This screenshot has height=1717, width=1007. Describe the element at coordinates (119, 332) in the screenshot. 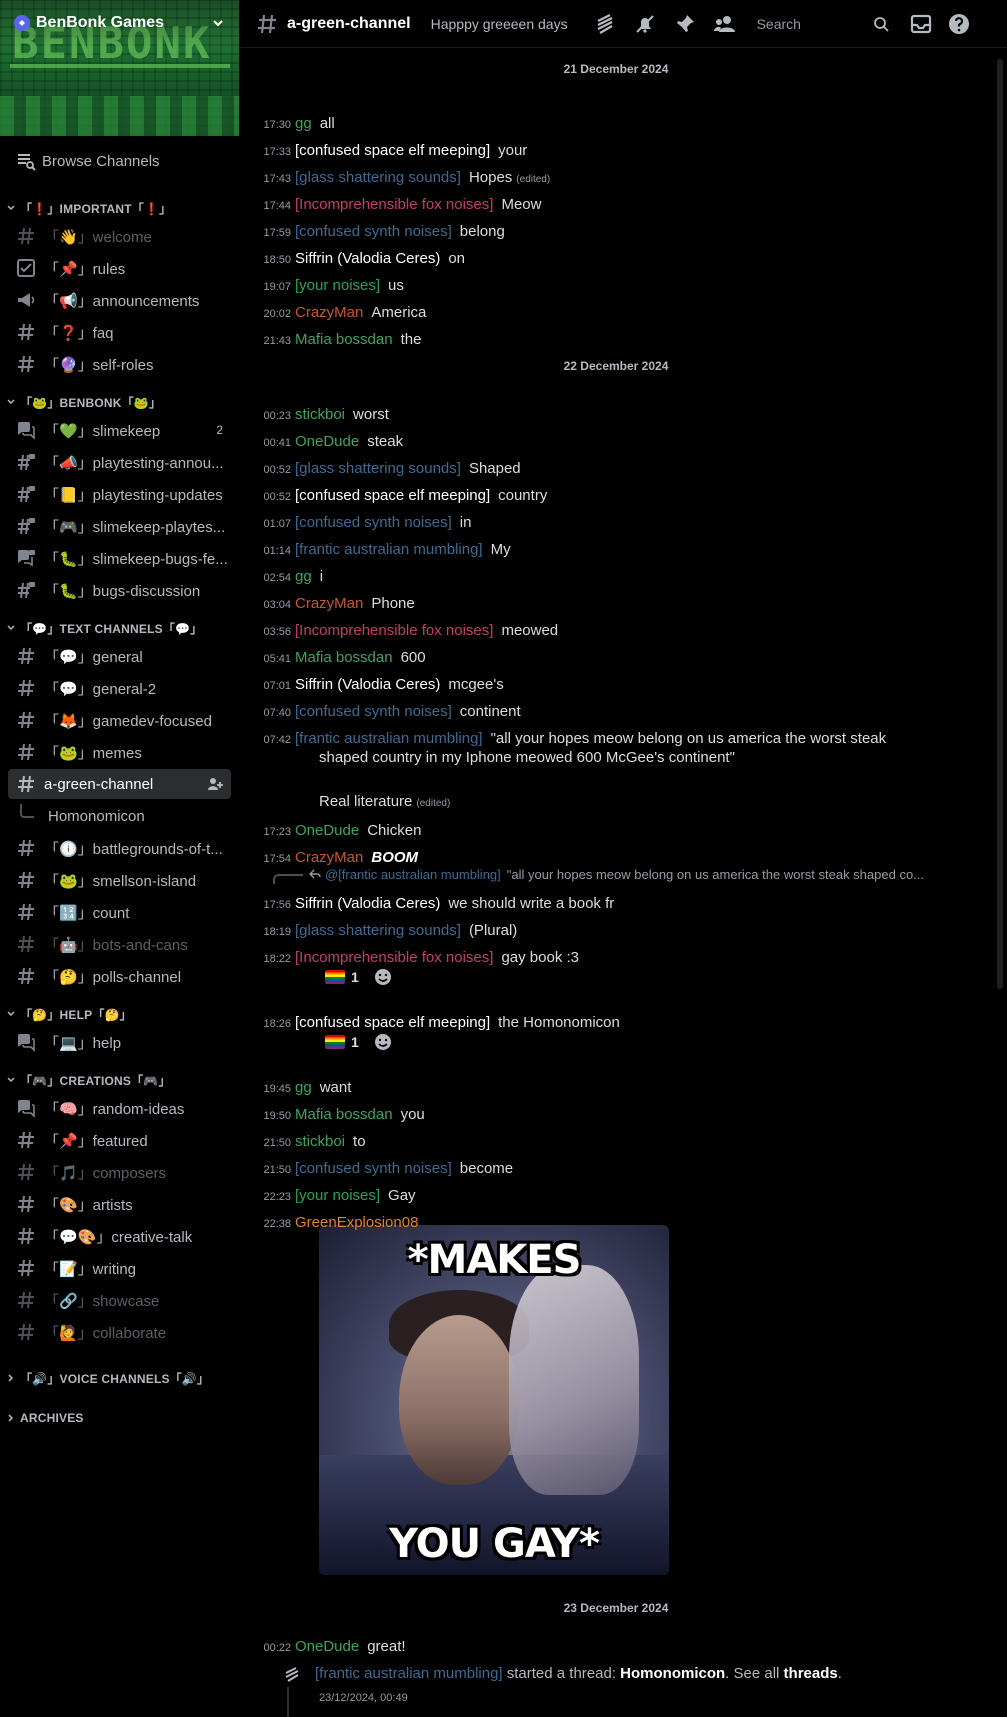

I see `sidebar-channel-item: 「❓」faq` at that location.